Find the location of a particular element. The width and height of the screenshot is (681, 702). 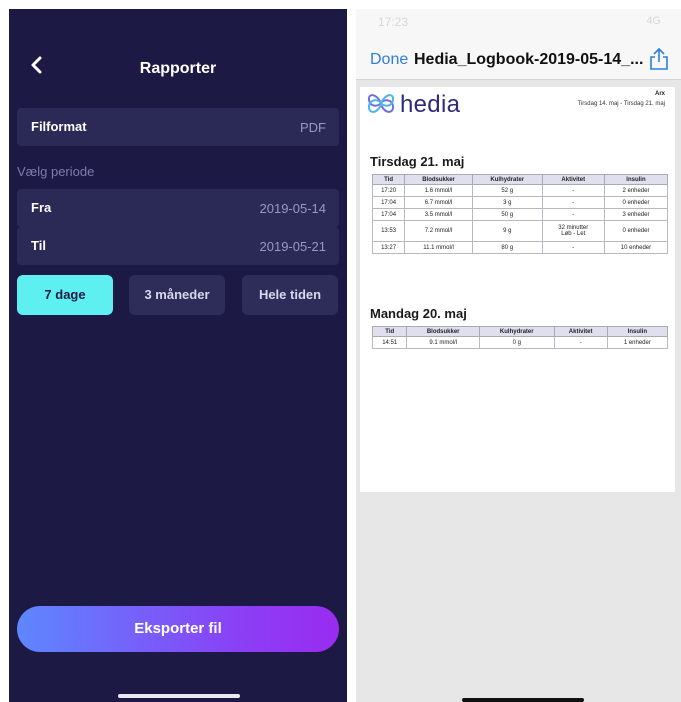

brand-name: hedia is located at coordinates (430, 104).